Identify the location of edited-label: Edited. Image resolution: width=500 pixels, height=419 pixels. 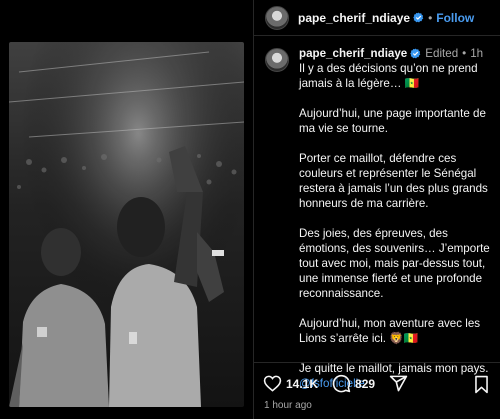
(442, 53).